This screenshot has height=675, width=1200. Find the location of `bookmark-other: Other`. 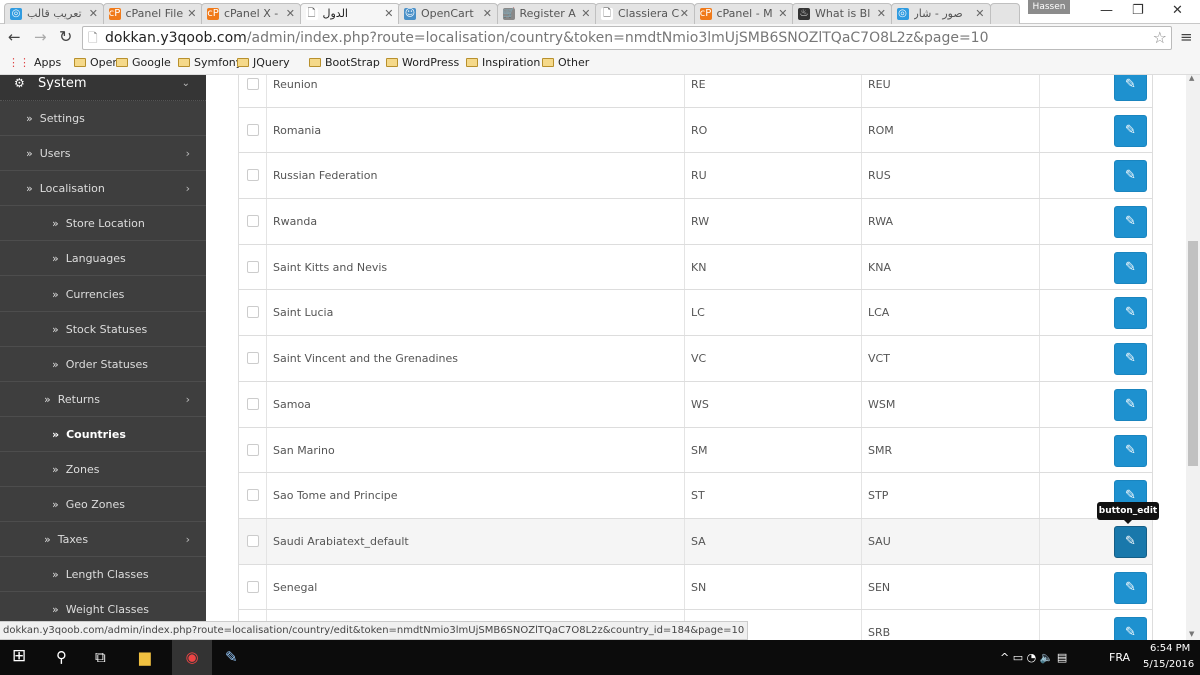

bookmark-other: Other is located at coordinates (565, 62).